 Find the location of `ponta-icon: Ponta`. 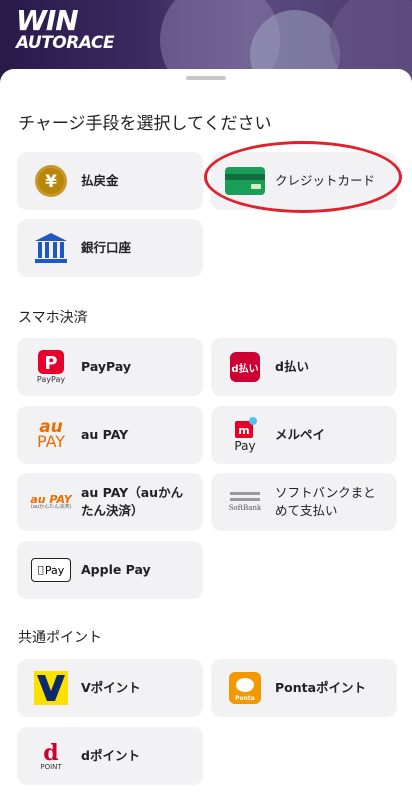

ponta-icon: Ponta is located at coordinates (245, 688).